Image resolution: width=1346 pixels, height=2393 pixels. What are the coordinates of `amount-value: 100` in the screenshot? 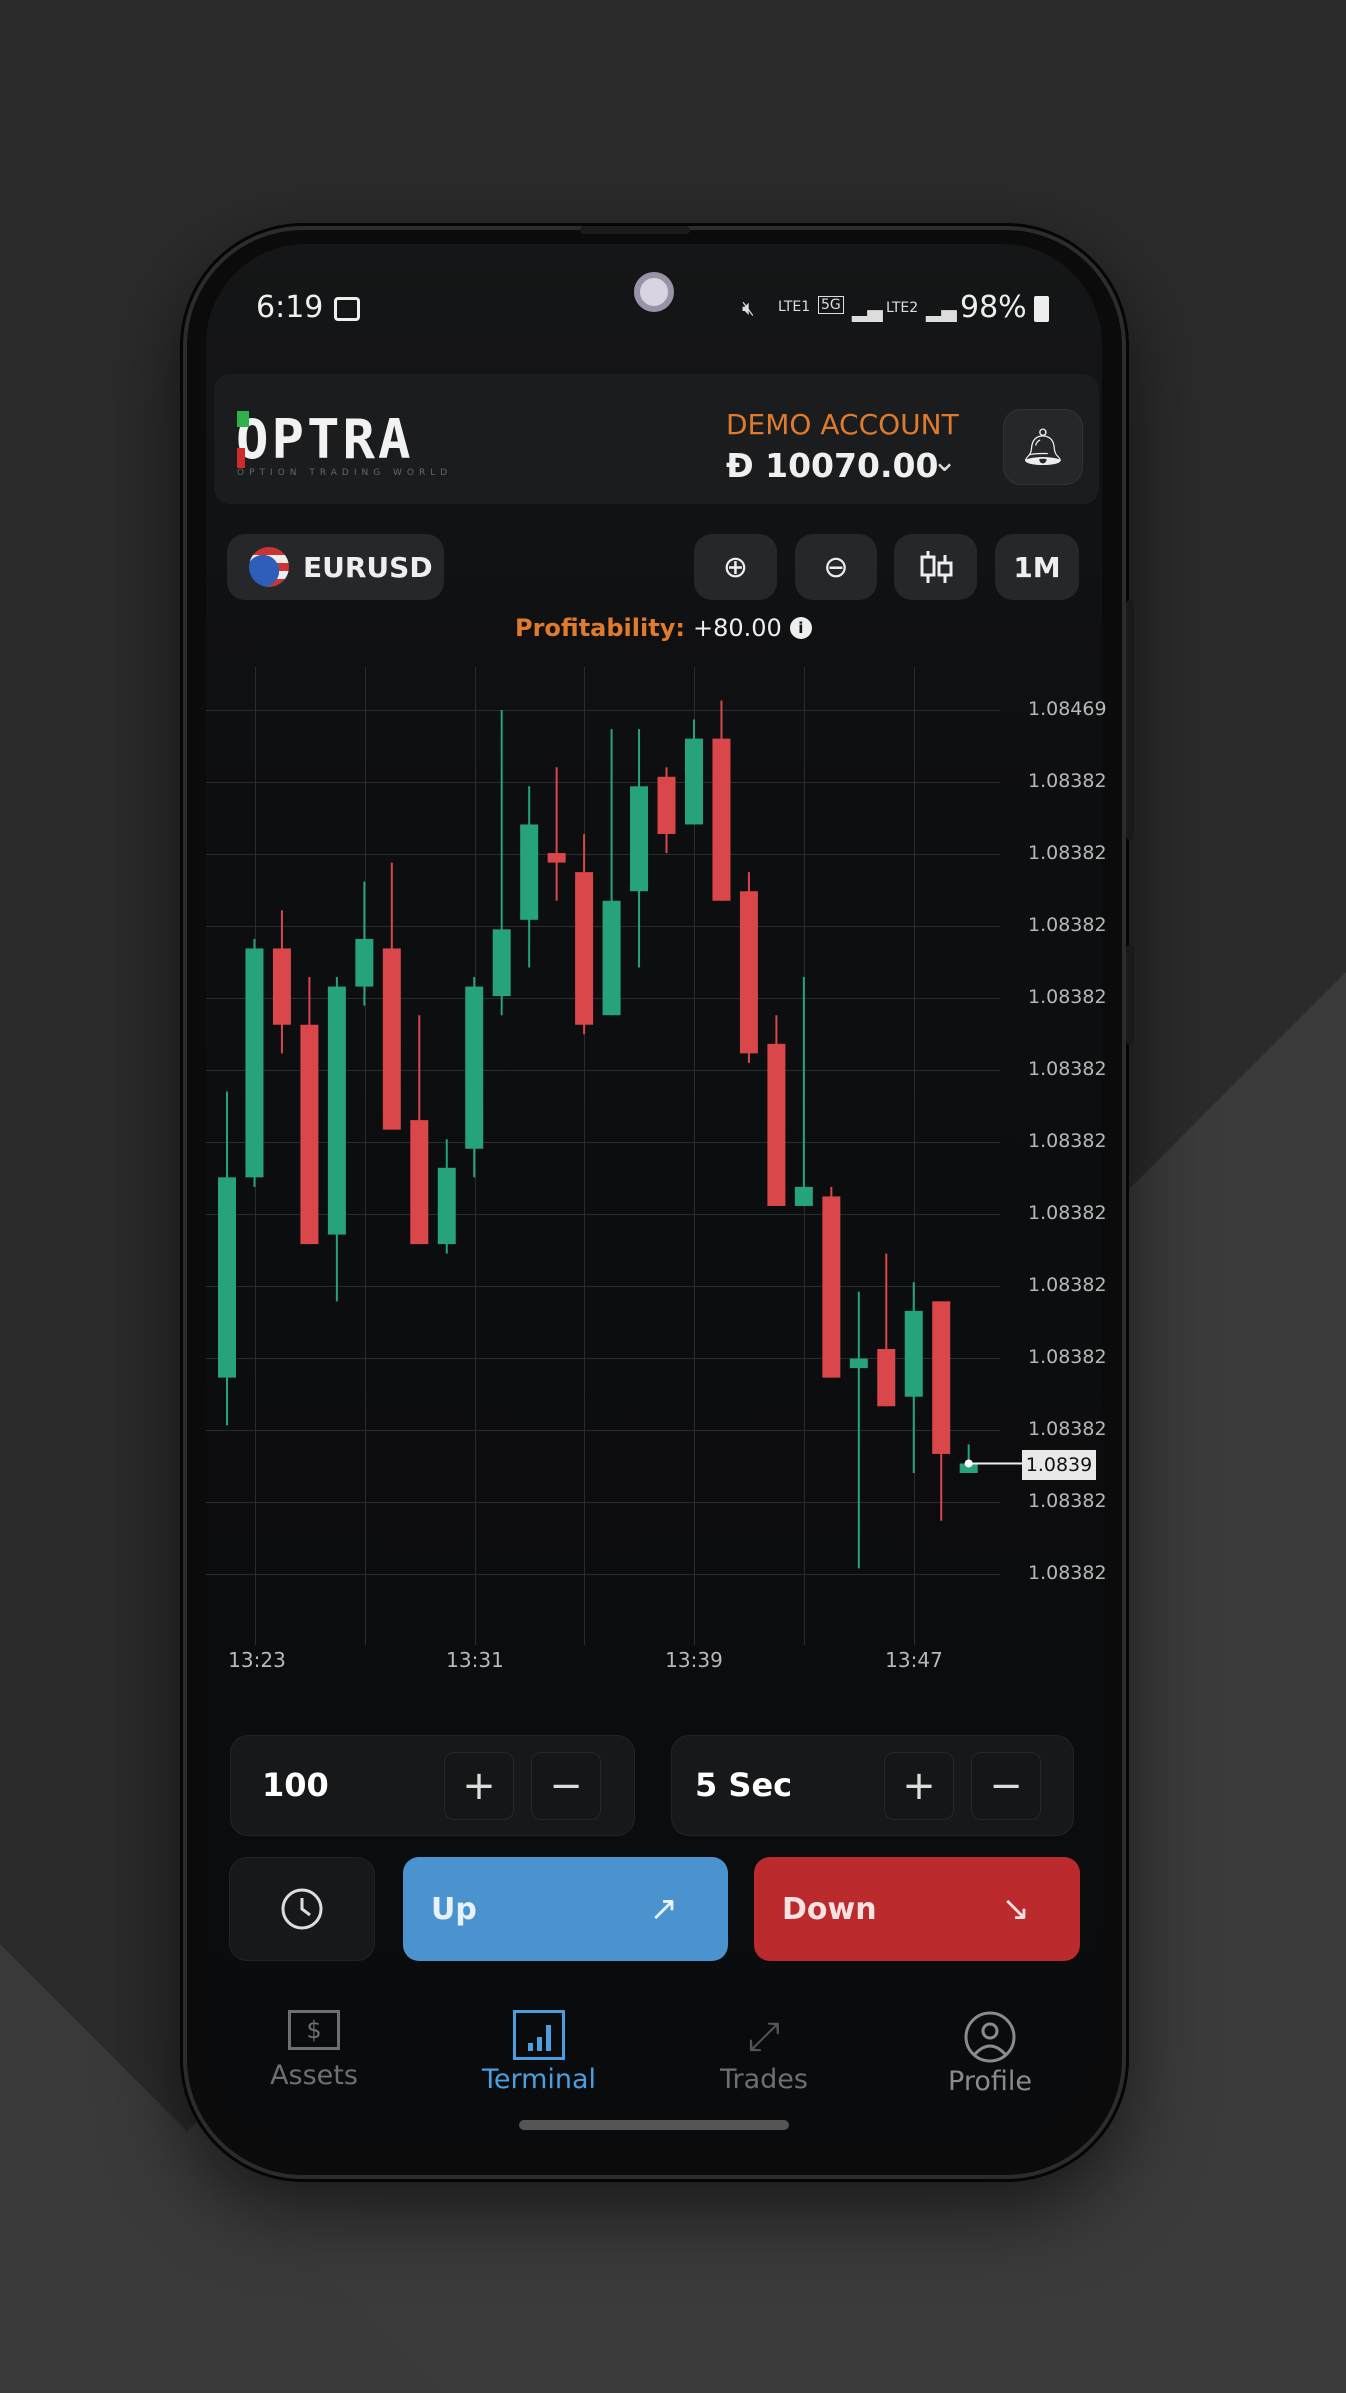 It's located at (295, 1785).